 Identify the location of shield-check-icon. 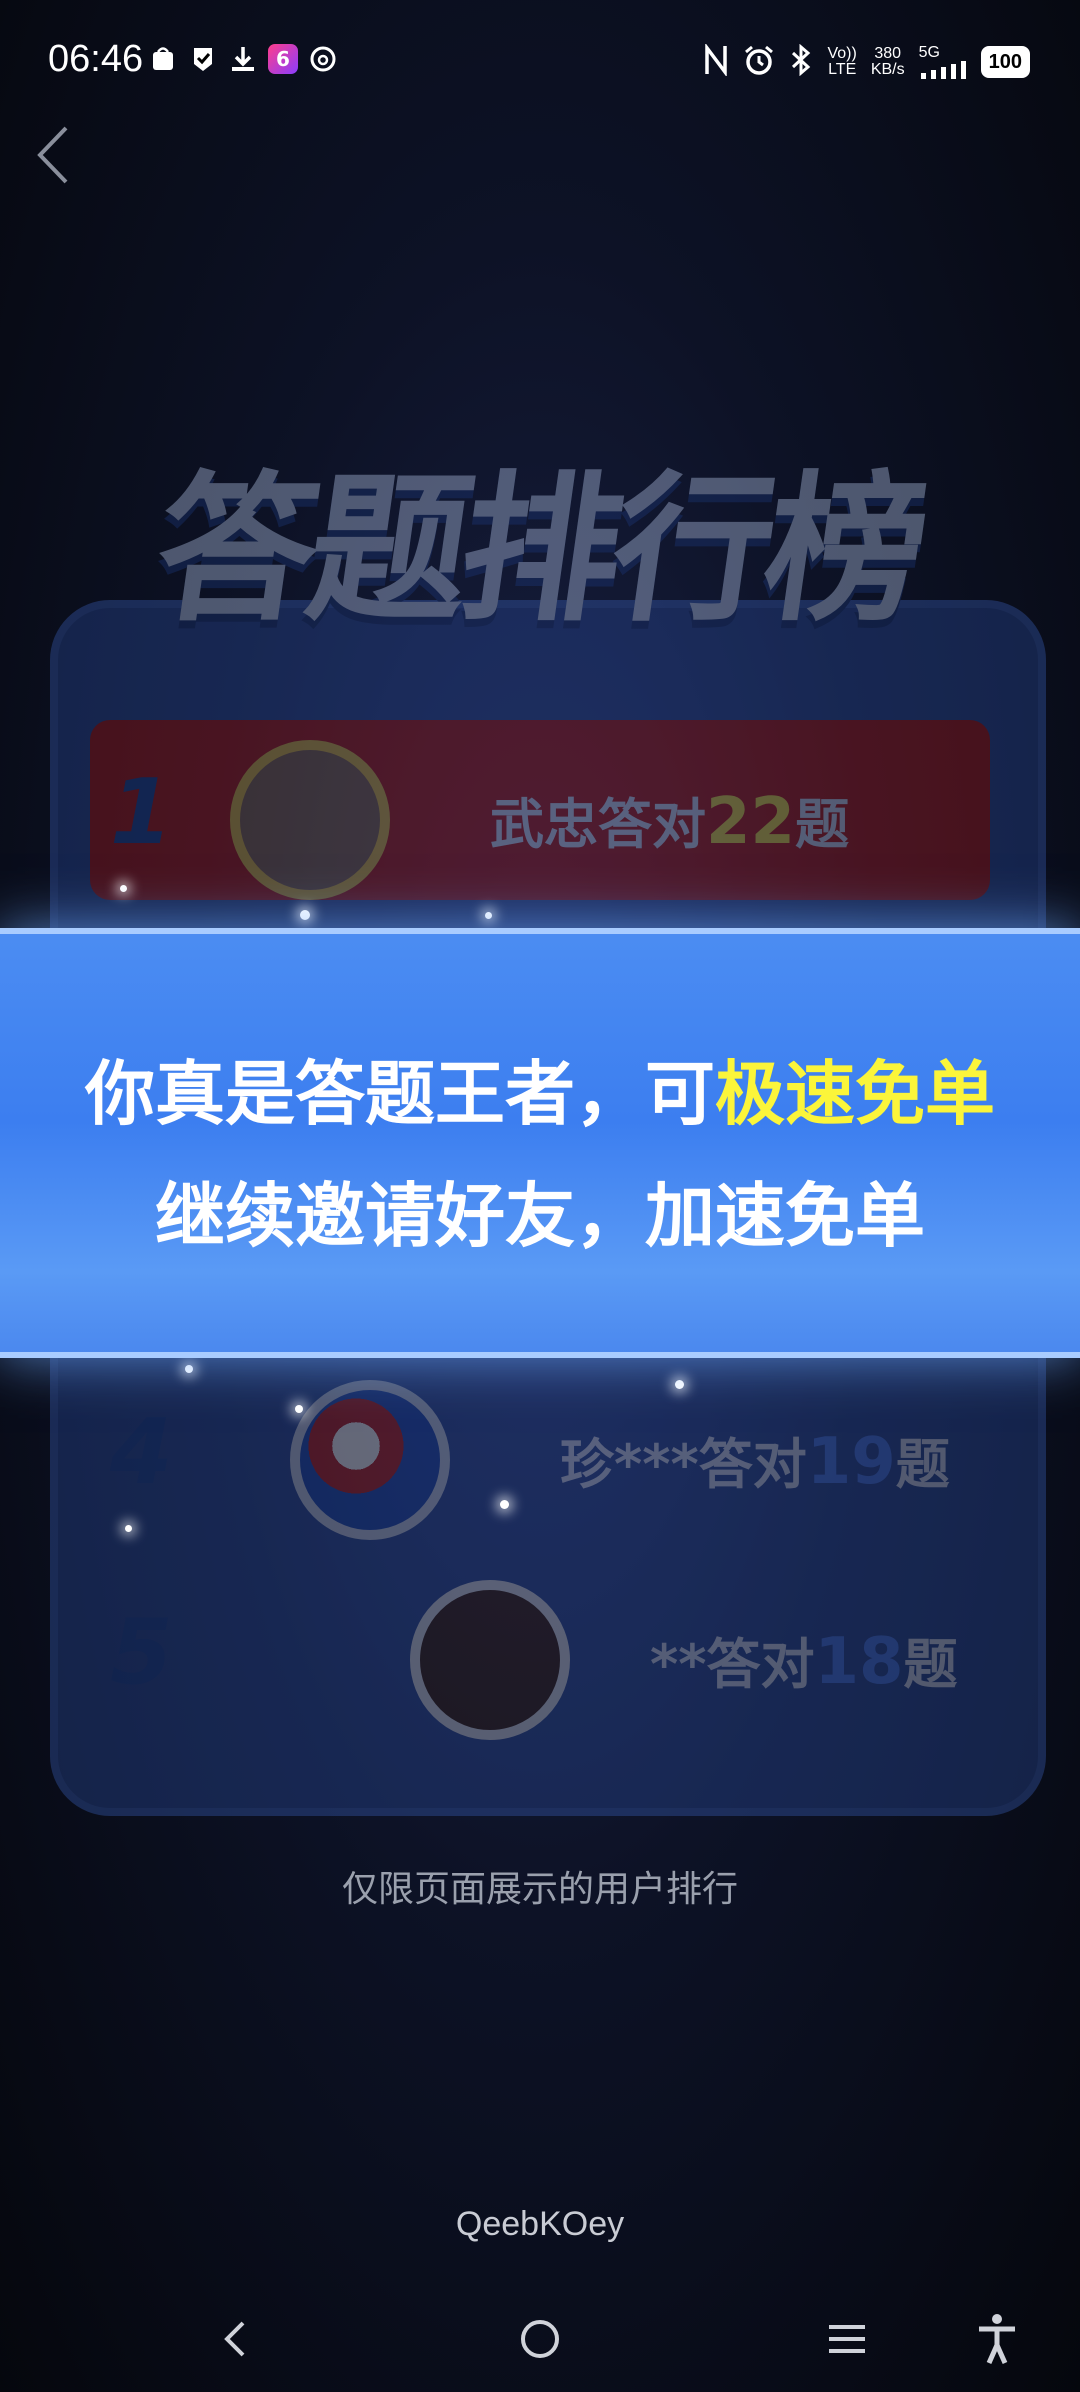
(203, 59).